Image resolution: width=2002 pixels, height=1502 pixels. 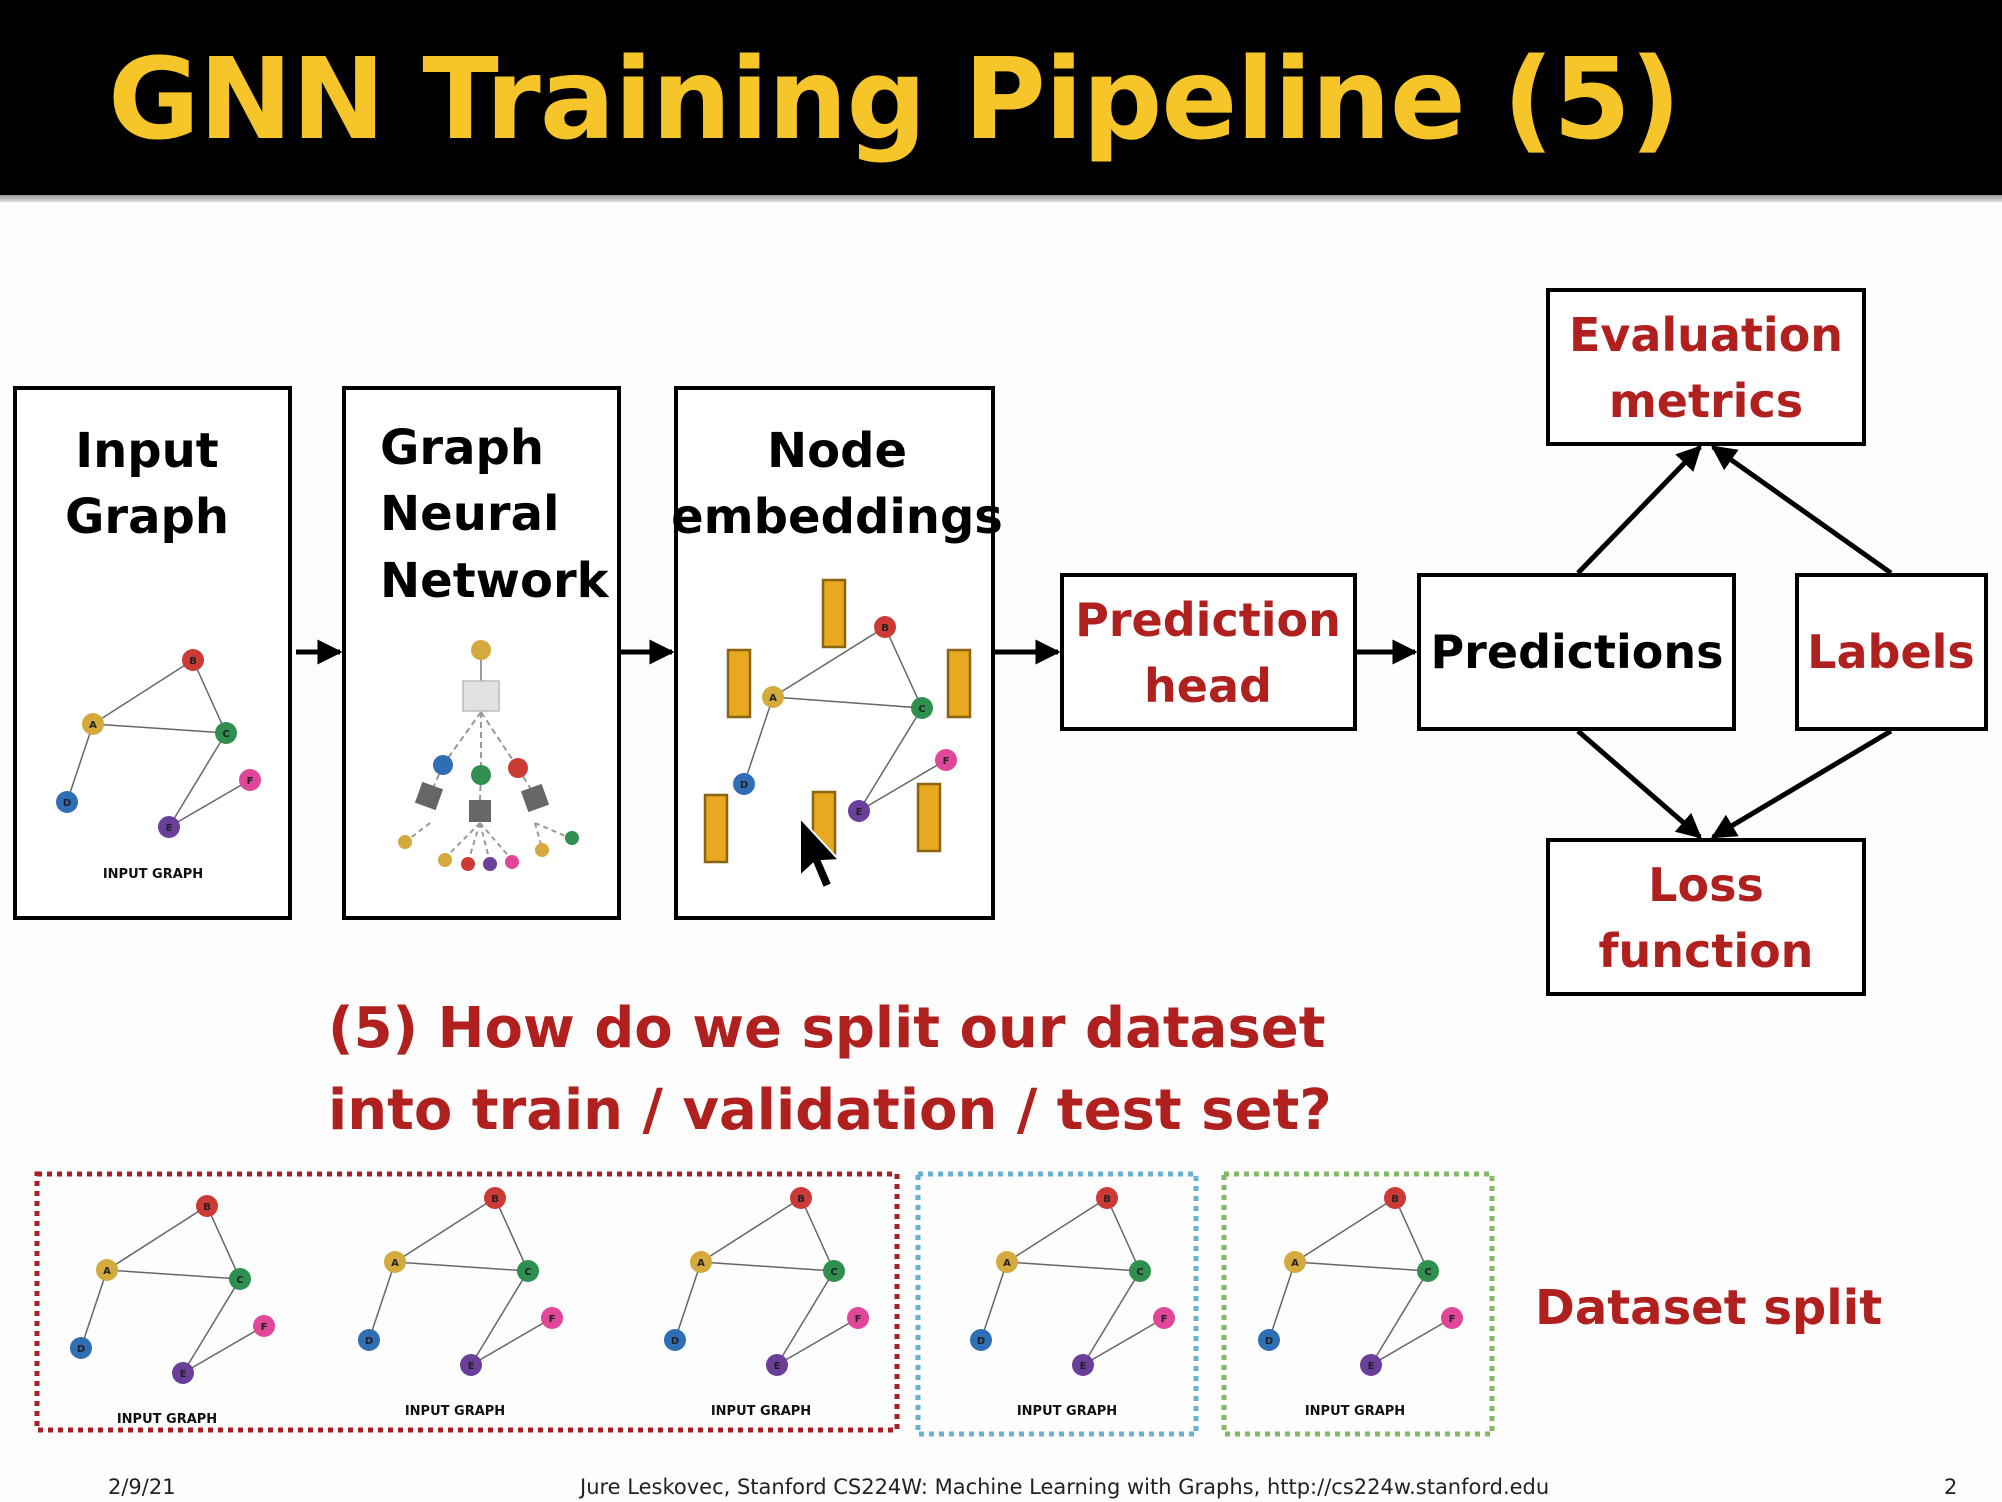 I want to click on graph-node-label-c: C, so click(x=225, y=734).